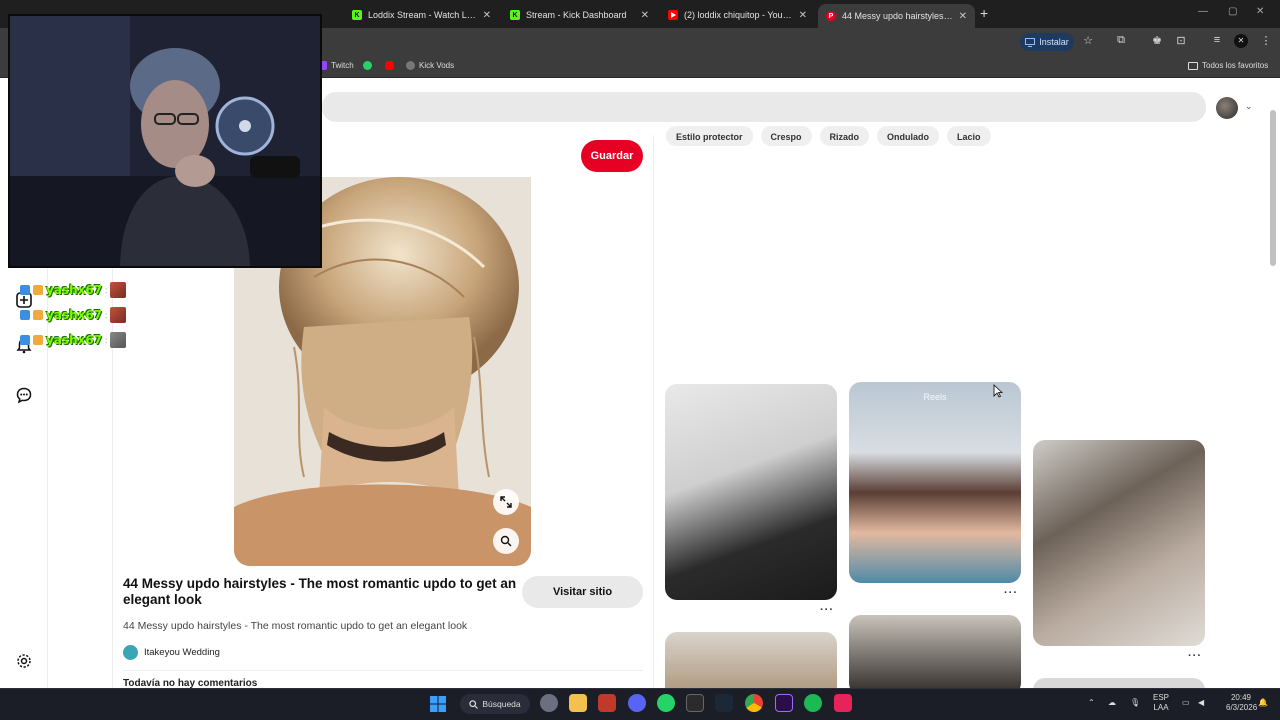  Describe the element at coordinates (1135, 703) in the screenshot. I see `microphone-icon: 🎙` at that location.